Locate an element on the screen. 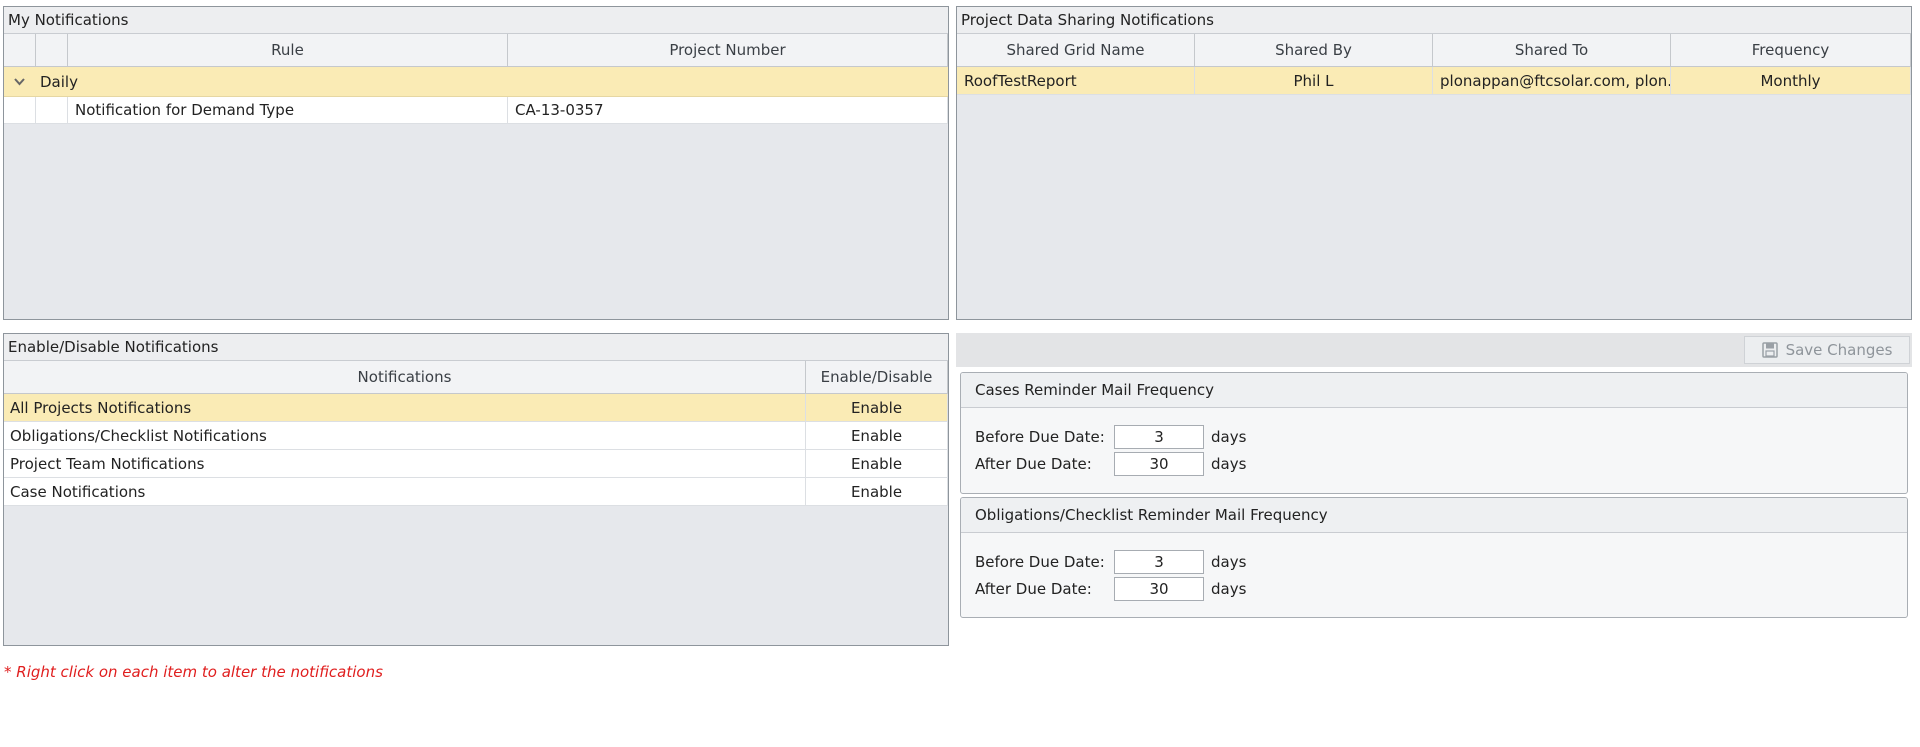 The image size is (1920, 747). obligations-before-input is located at coordinates (1159, 562).